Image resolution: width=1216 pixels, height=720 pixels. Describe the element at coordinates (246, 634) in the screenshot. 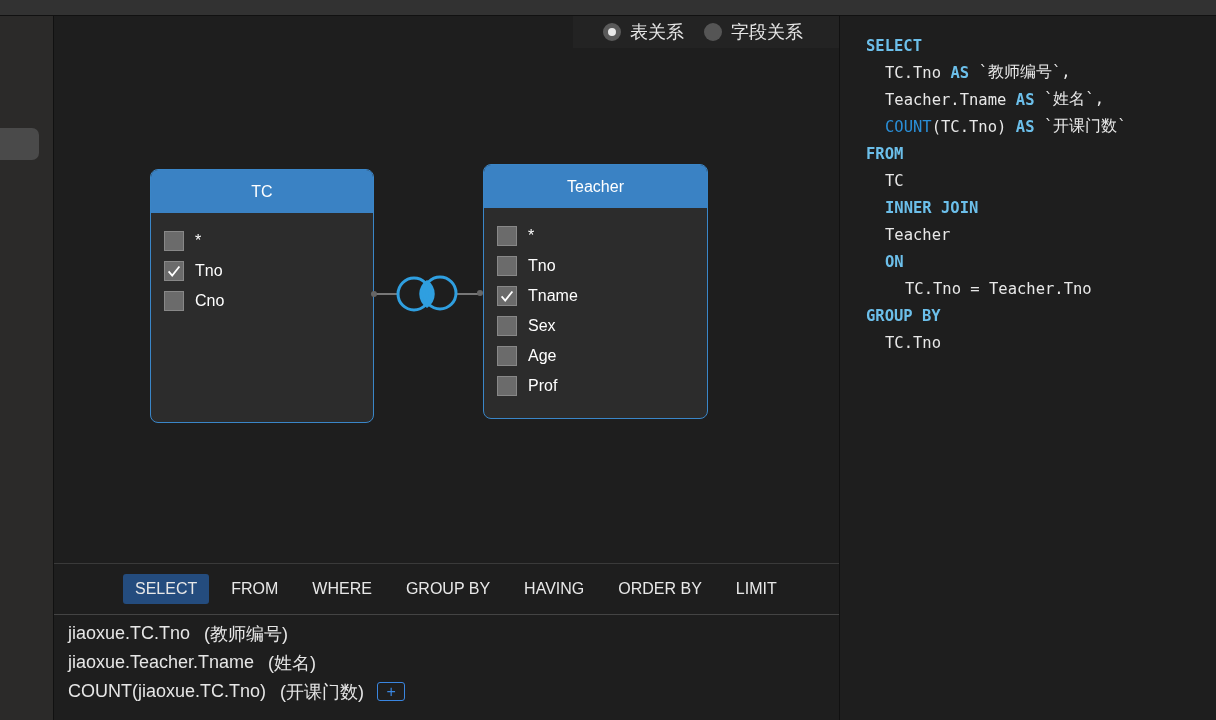

I see `column-alias: (教师编号)` at that location.